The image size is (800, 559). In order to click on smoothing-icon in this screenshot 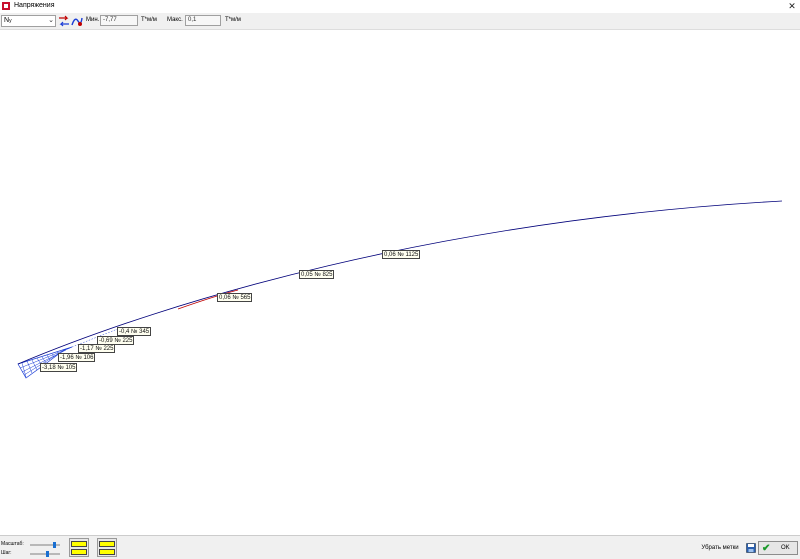, I will do `click(77, 21)`.